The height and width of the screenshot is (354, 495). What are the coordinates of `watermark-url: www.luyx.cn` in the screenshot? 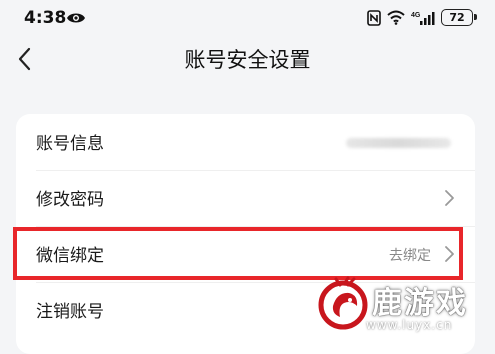 It's located at (409, 325).